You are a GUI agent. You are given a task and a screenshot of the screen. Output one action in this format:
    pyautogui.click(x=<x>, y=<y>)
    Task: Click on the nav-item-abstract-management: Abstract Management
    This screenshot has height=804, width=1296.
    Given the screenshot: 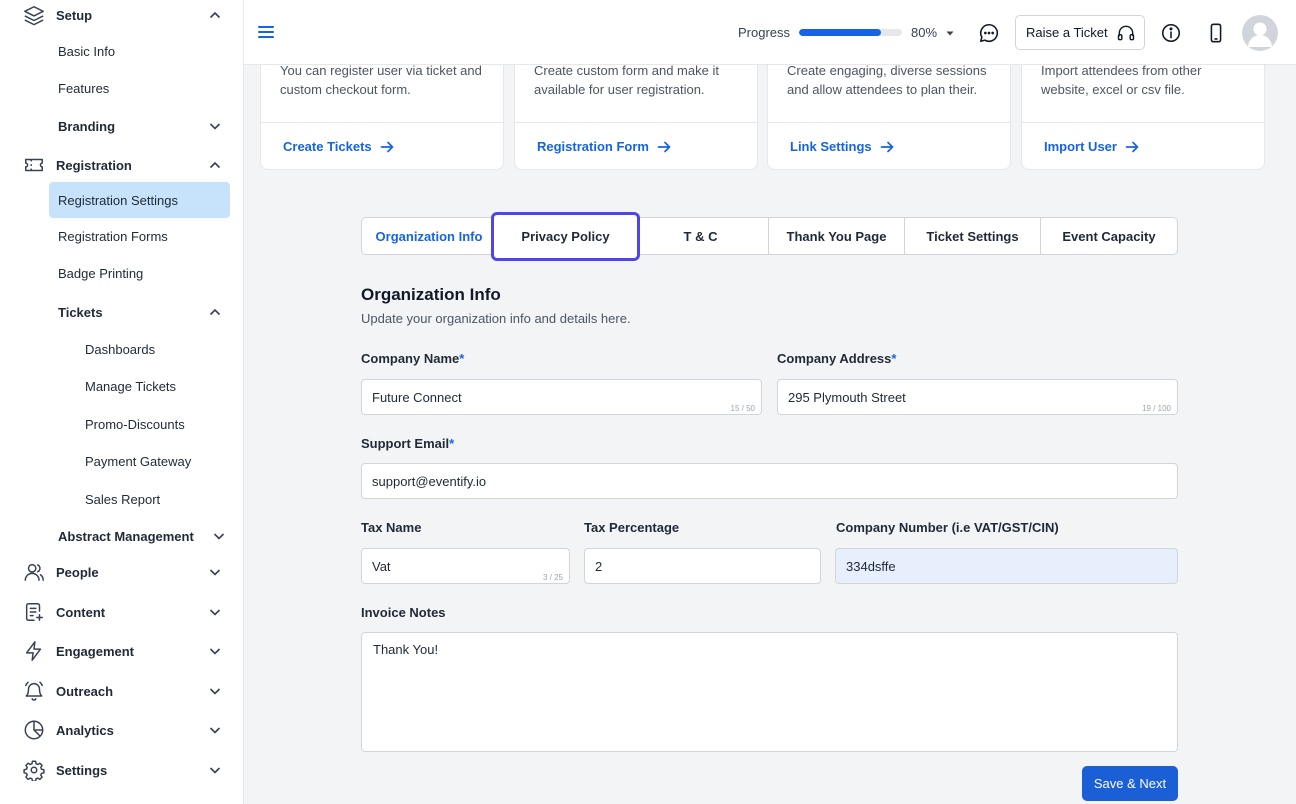 What is the action you would take?
    pyautogui.click(x=141, y=536)
    